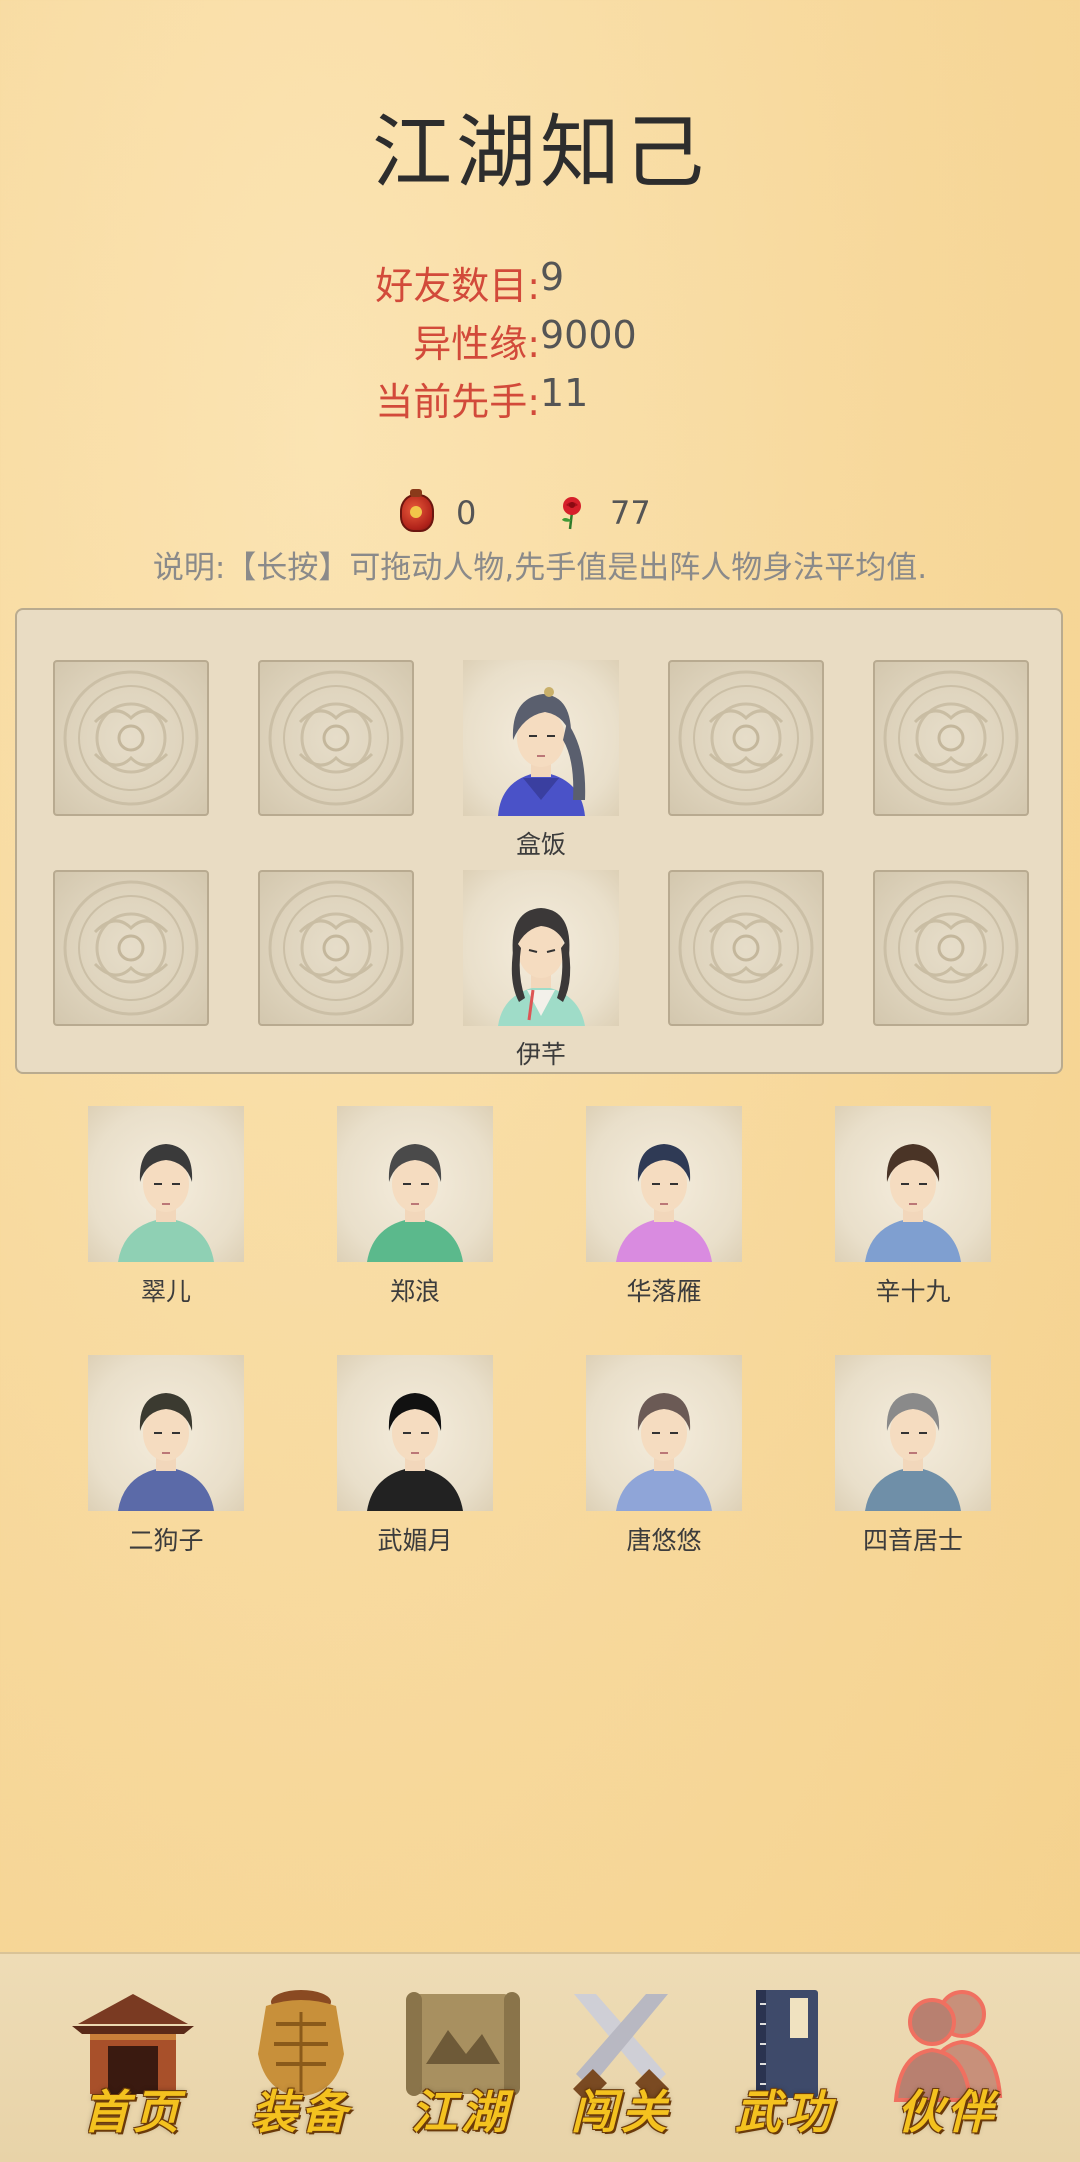 The image size is (1080, 2162). Describe the element at coordinates (552, 277) in the screenshot. I see `stat-value: 9` at that location.